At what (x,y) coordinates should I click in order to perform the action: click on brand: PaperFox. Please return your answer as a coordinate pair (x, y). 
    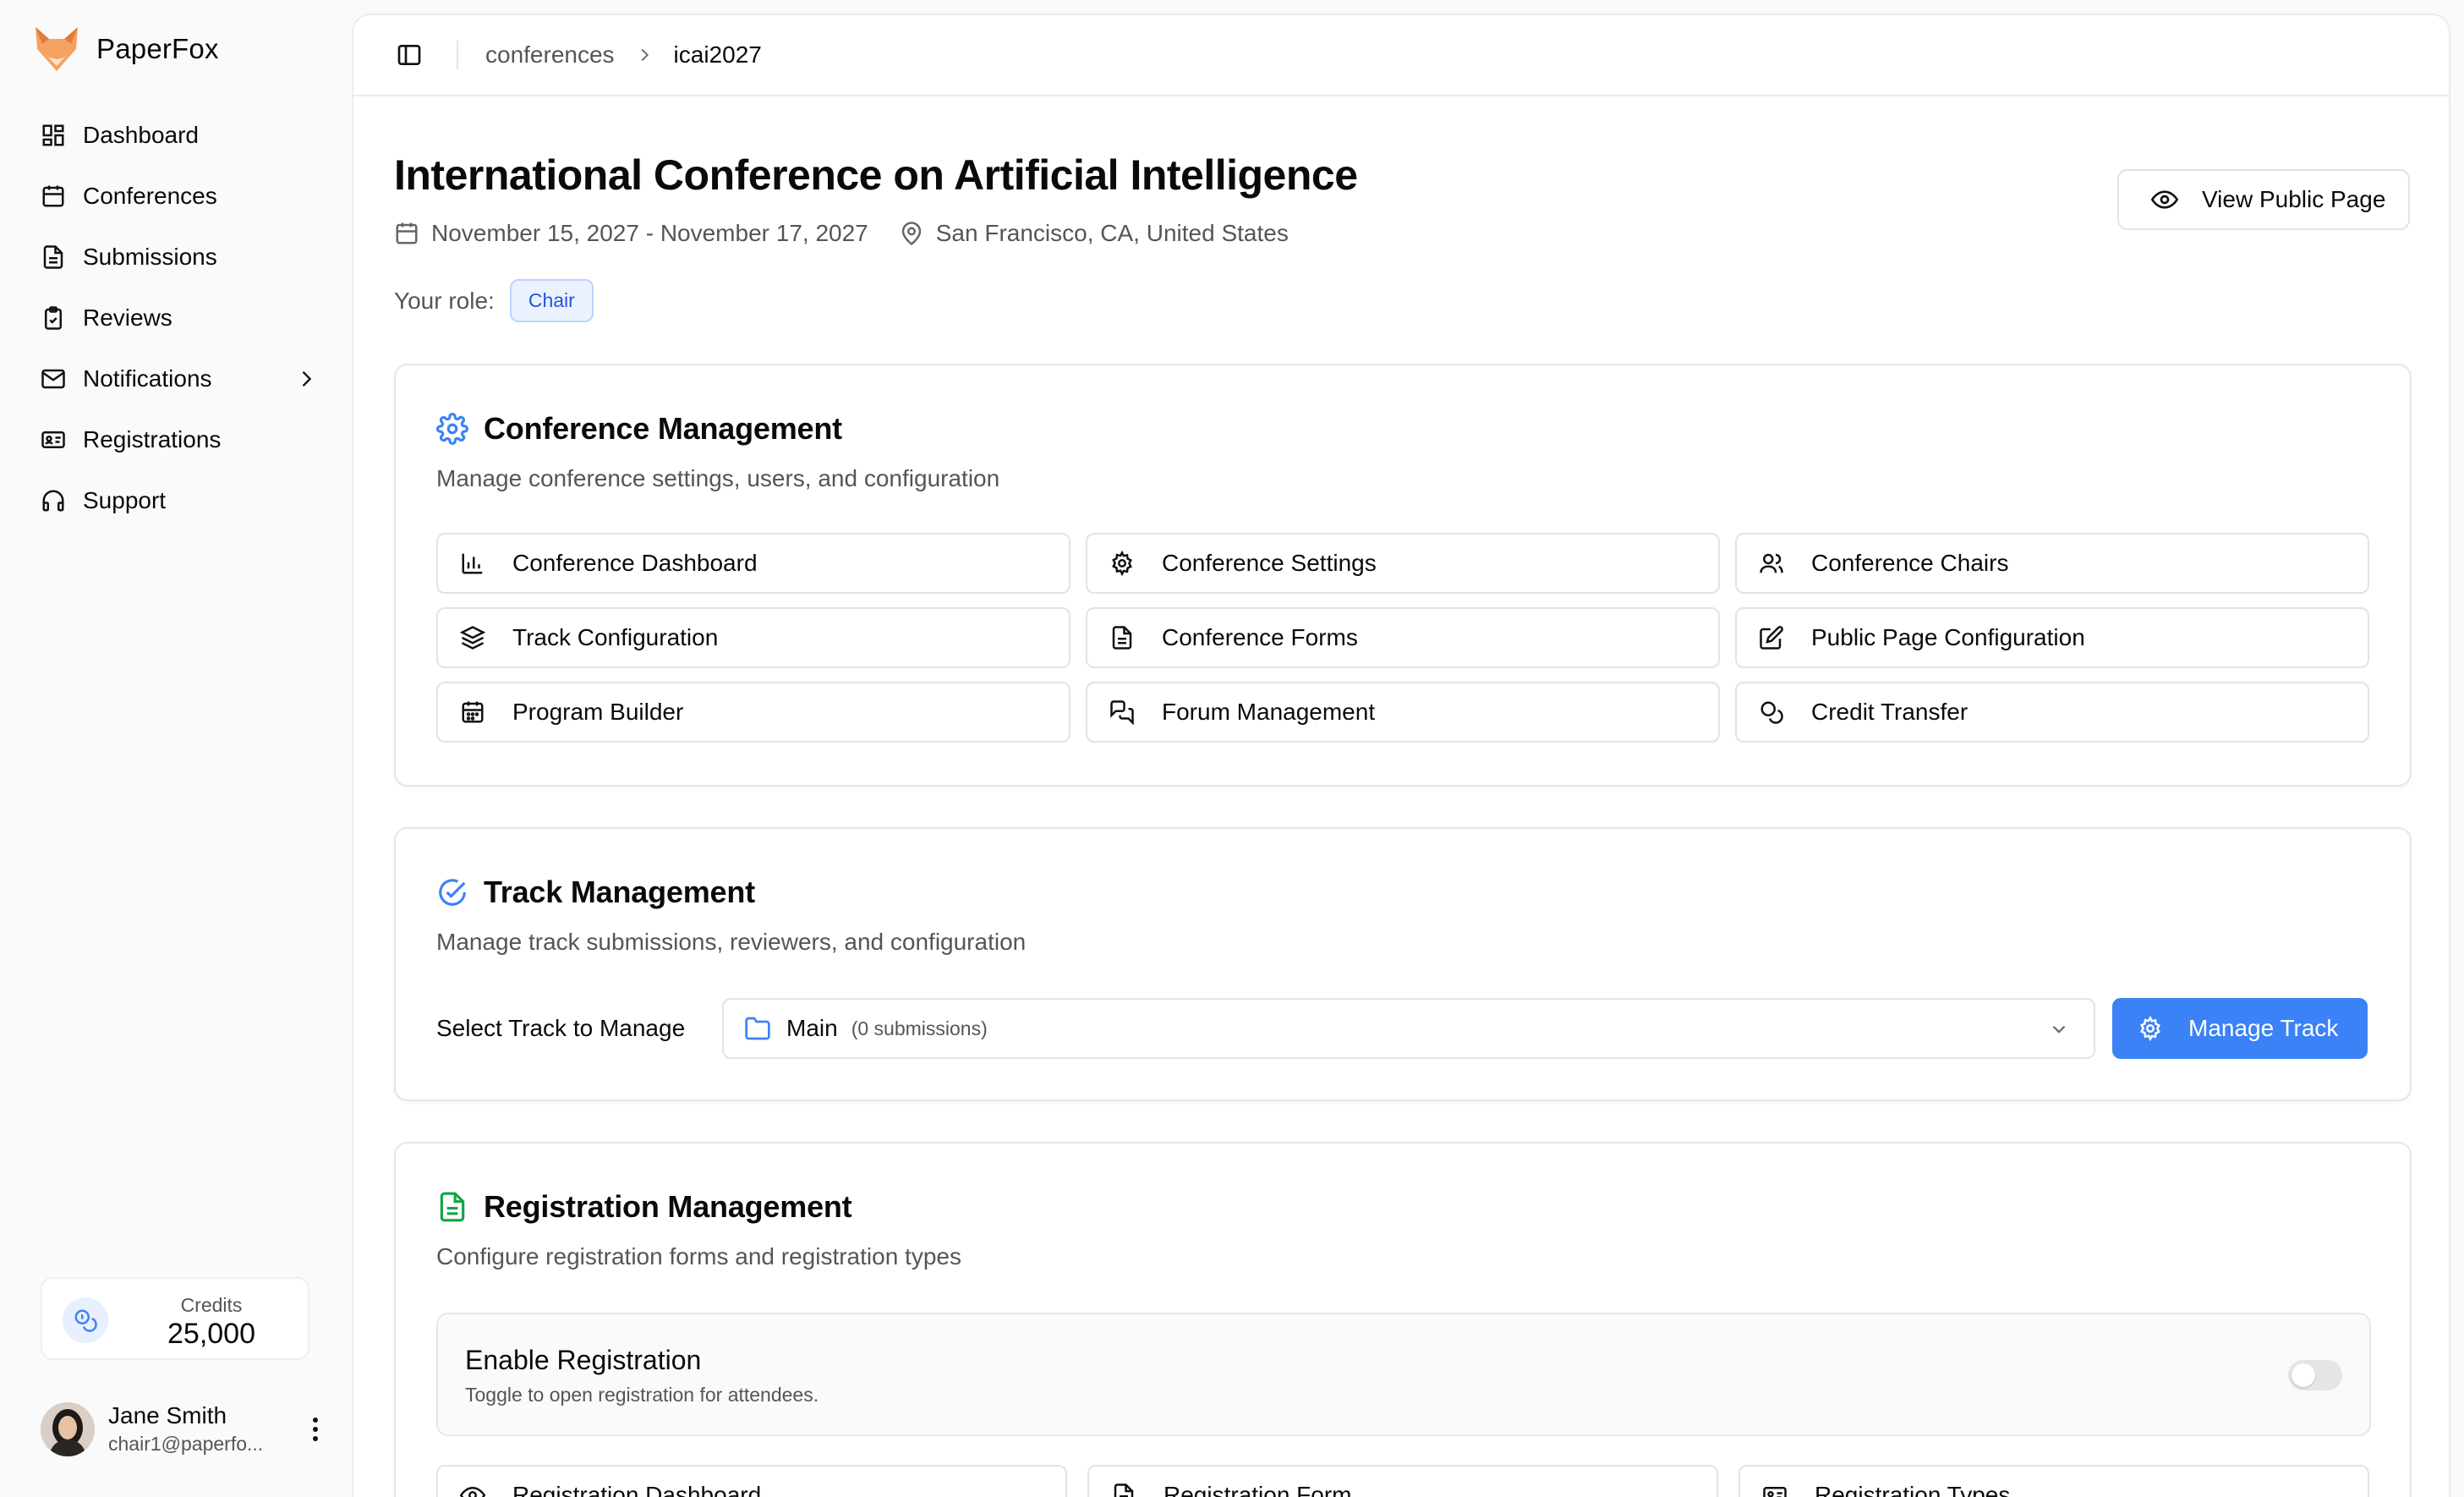
    Looking at the image, I should click on (126, 49).